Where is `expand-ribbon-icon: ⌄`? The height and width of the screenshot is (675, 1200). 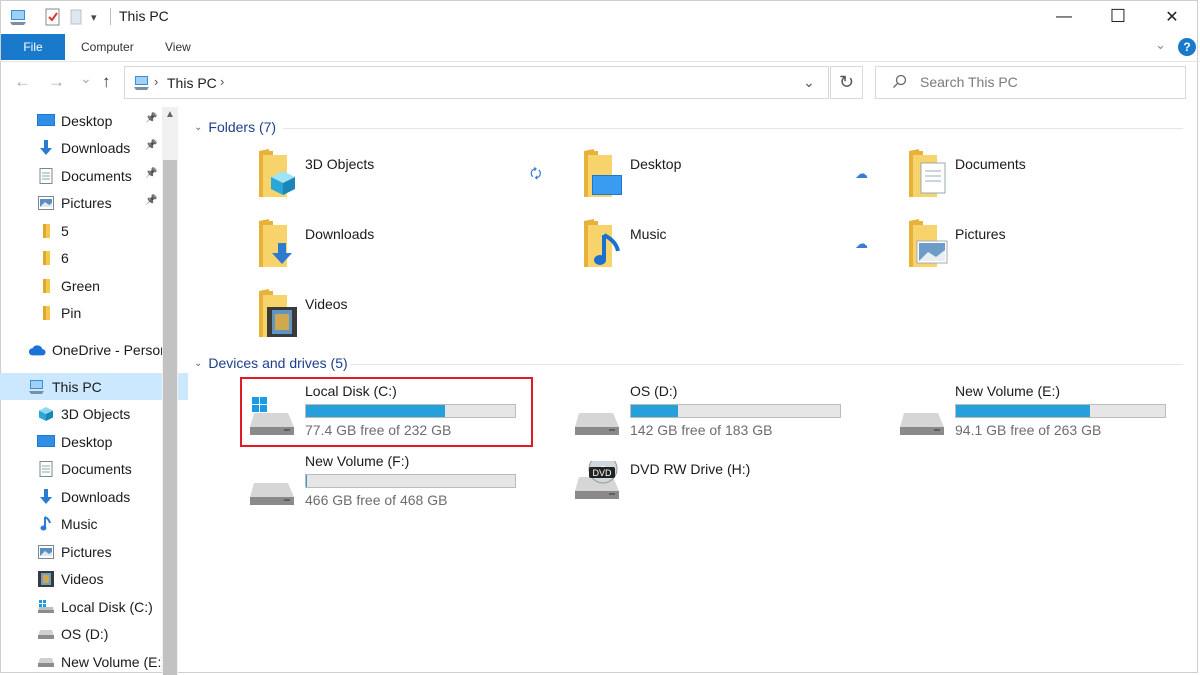 expand-ribbon-icon: ⌄ is located at coordinates (1160, 45).